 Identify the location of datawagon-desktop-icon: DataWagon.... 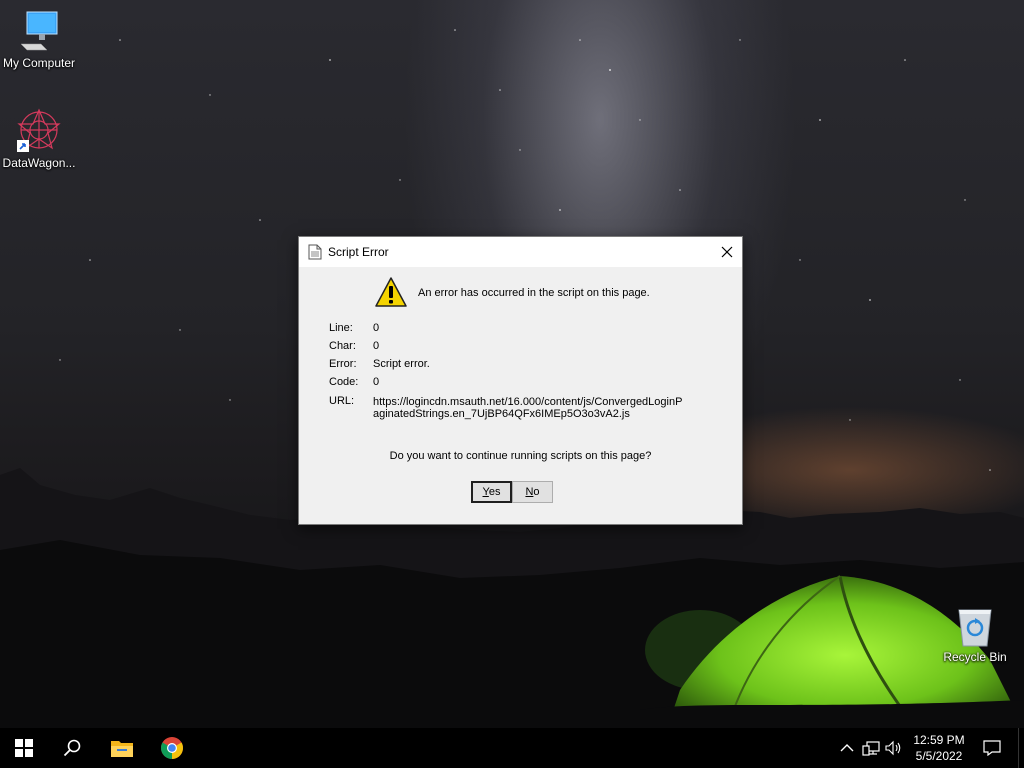
(39, 138).